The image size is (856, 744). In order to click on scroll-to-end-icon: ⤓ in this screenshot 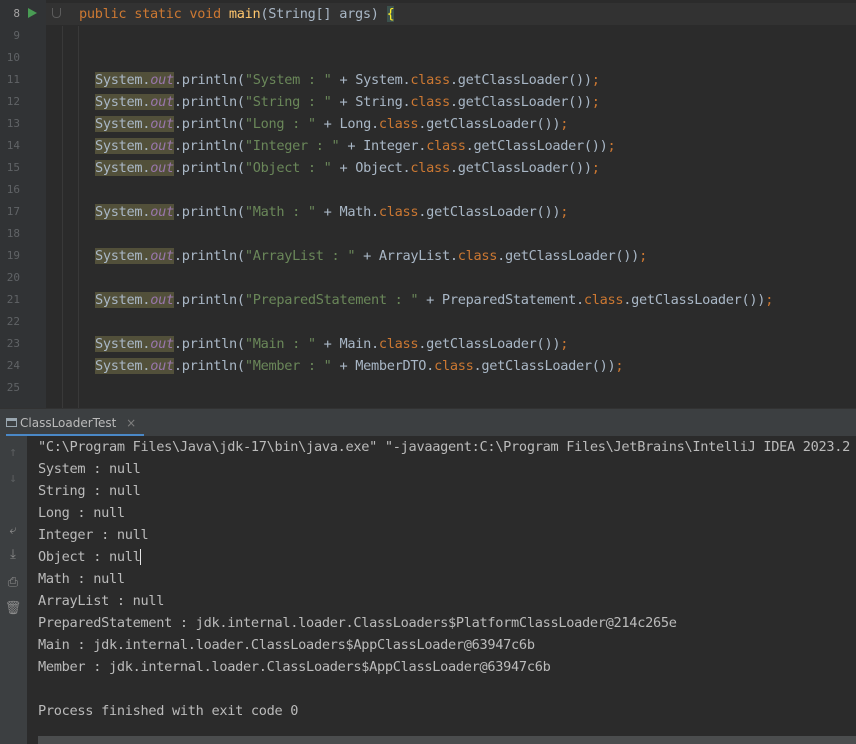, I will do `click(13, 555)`.